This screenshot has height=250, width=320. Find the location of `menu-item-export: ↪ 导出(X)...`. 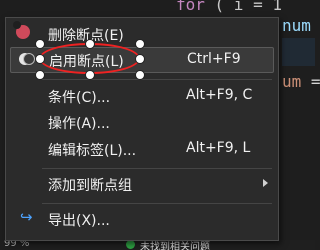

menu-item-export: ↪ 导出(X)... is located at coordinates (142, 219).